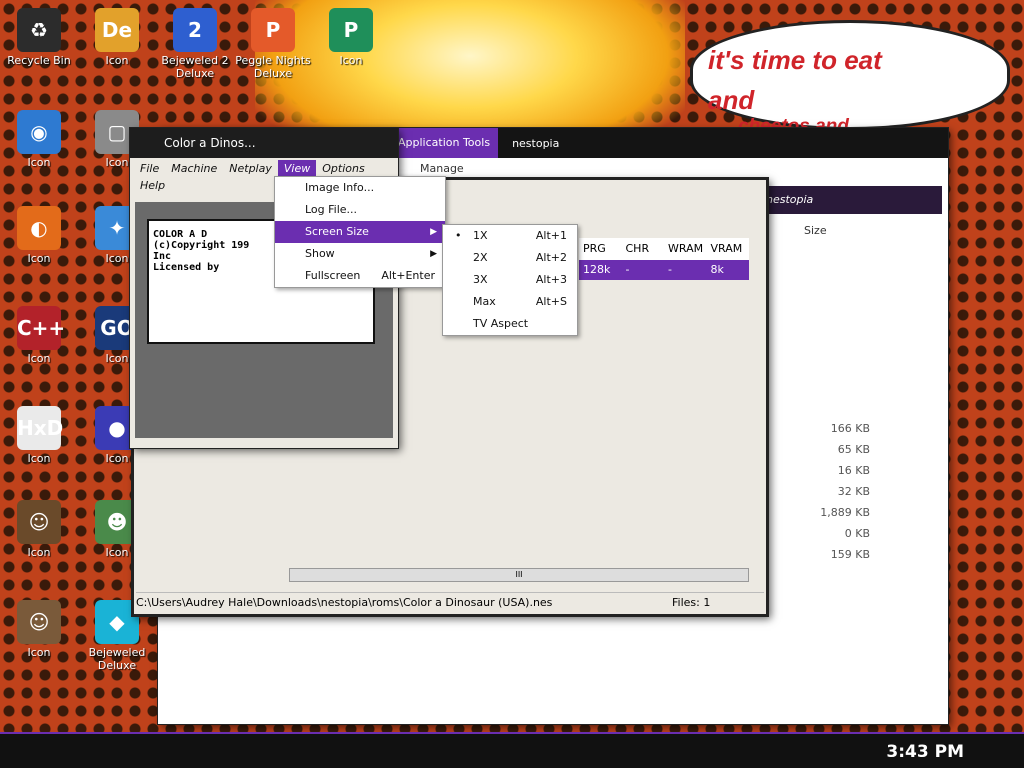 The image size is (1024, 768). What do you see at coordinates (484, 301) in the screenshot?
I see `menu-item-label: Max` at bounding box center [484, 301].